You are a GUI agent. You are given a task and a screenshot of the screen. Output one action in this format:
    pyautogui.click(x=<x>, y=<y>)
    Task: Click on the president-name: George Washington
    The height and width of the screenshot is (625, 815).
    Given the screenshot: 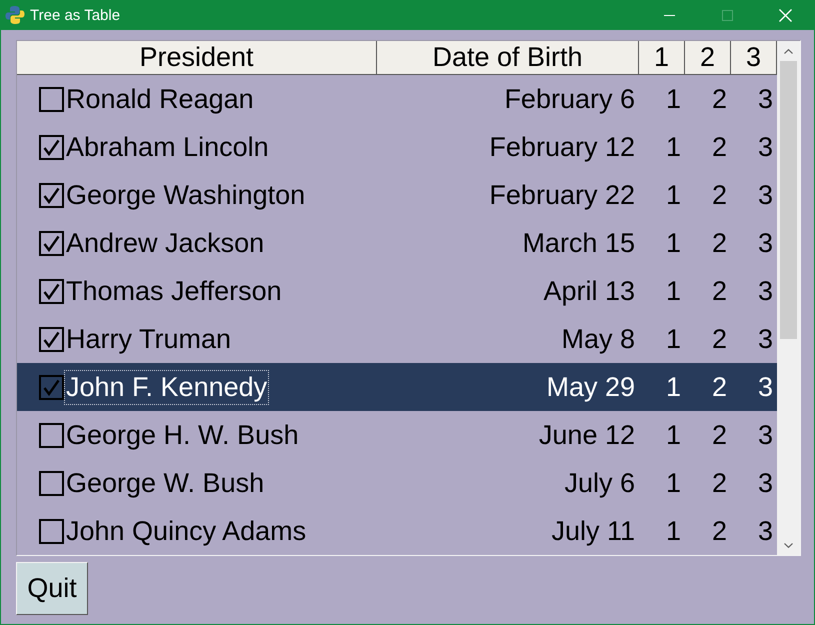 What is the action you would take?
    pyautogui.click(x=185, y=195)
    